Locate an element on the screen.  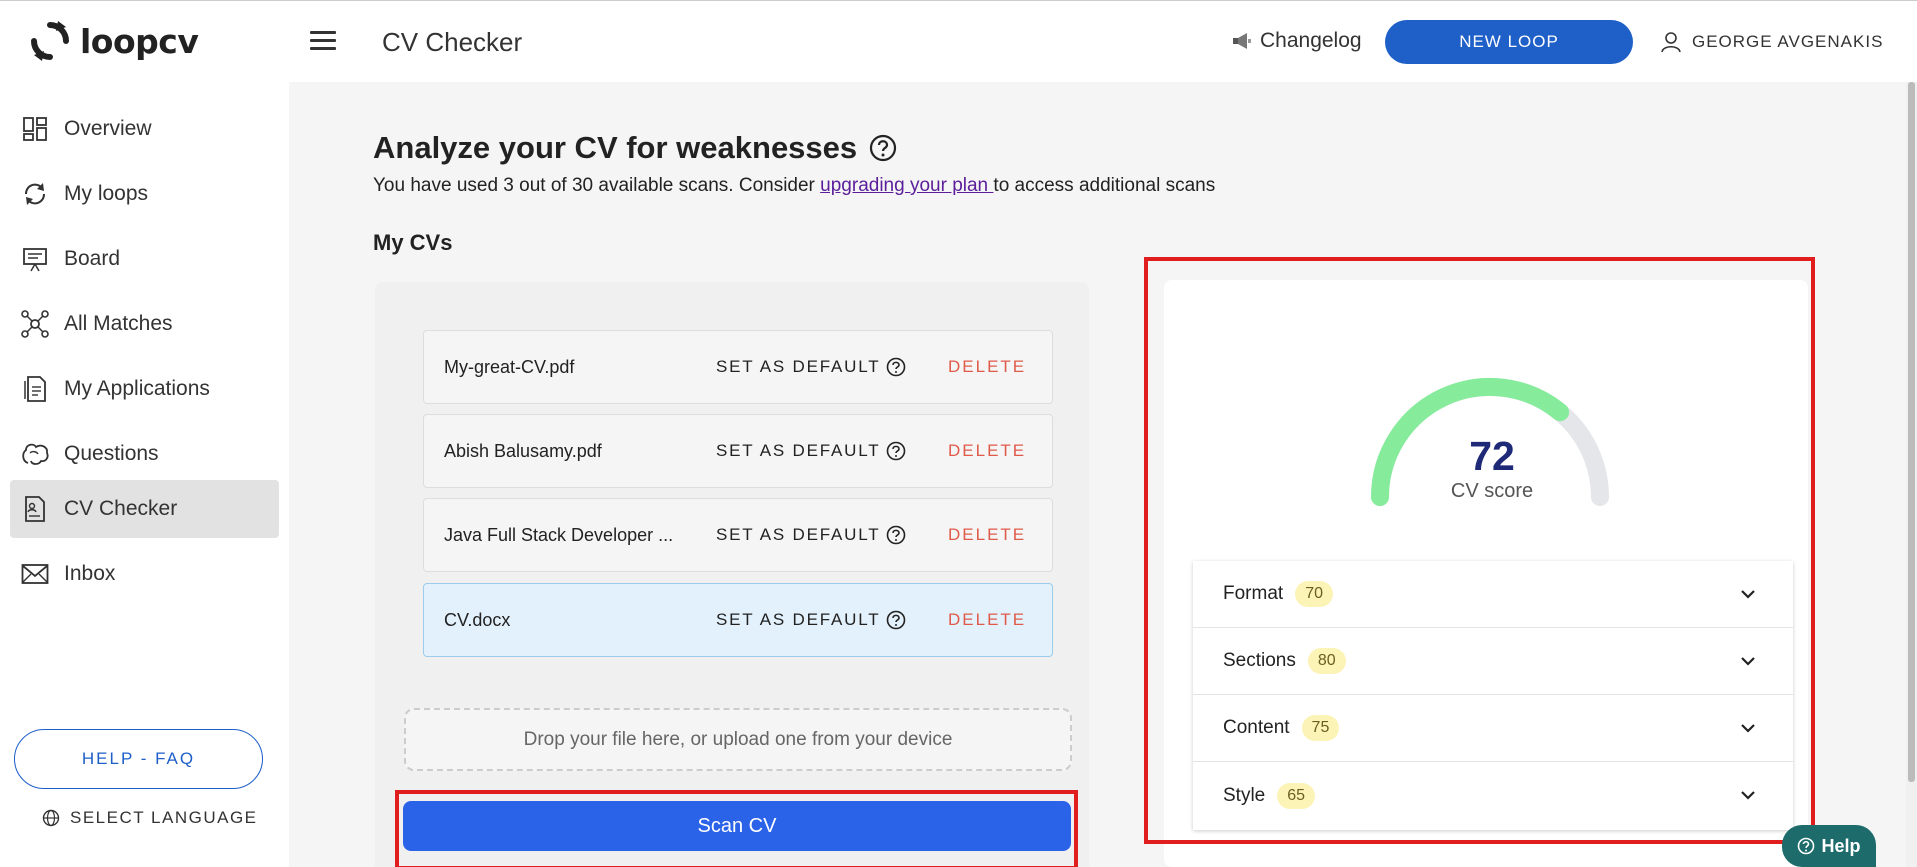
cv-checker-icon is located at coordinates (35, 509).